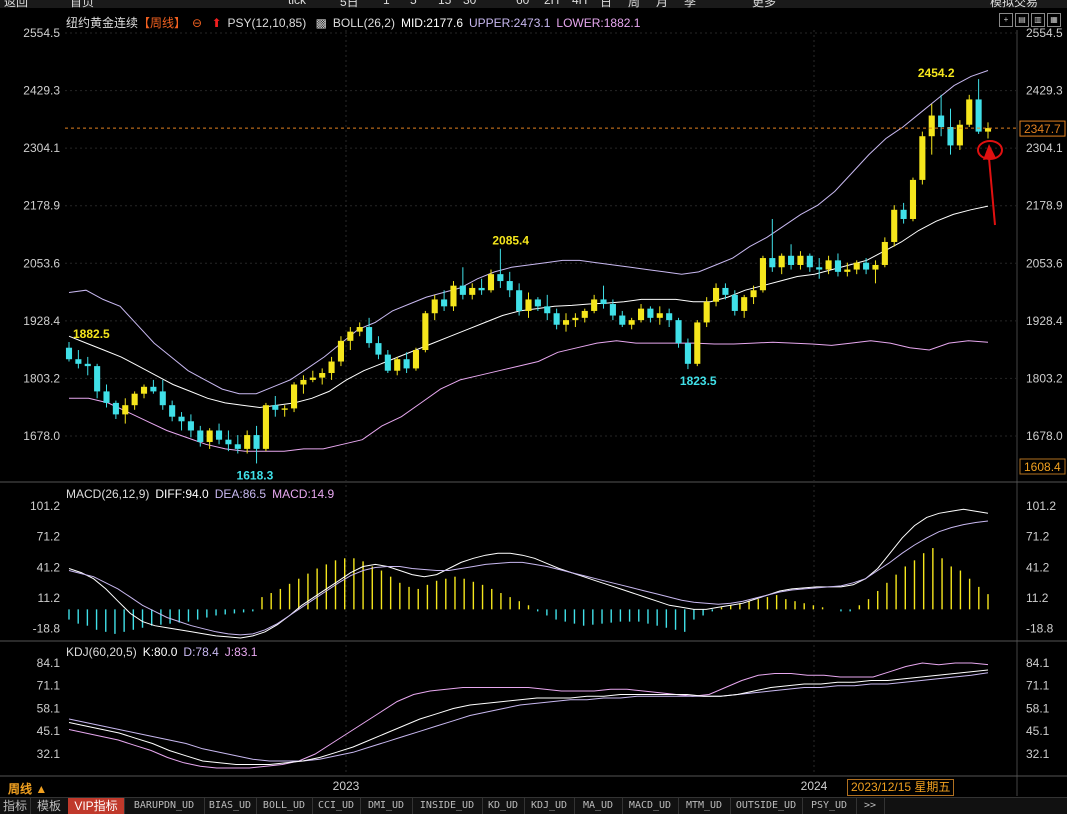 Image resolution: width=1067 pixels, height=814 pixels. I want to click on layout-icon: ▤, so click(1022, 20).